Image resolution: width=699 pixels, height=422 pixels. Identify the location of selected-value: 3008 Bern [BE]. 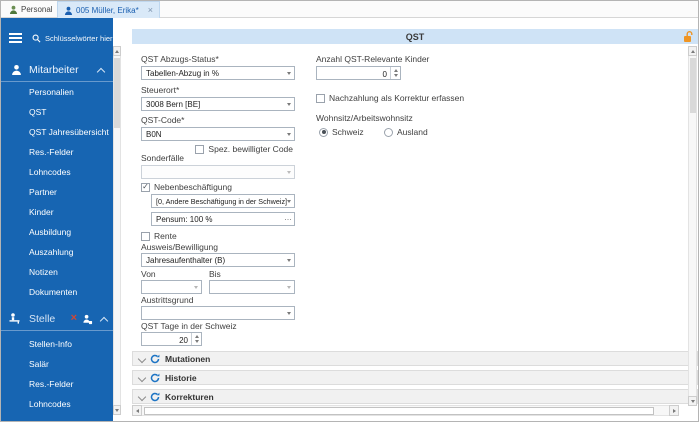
(173, 104).